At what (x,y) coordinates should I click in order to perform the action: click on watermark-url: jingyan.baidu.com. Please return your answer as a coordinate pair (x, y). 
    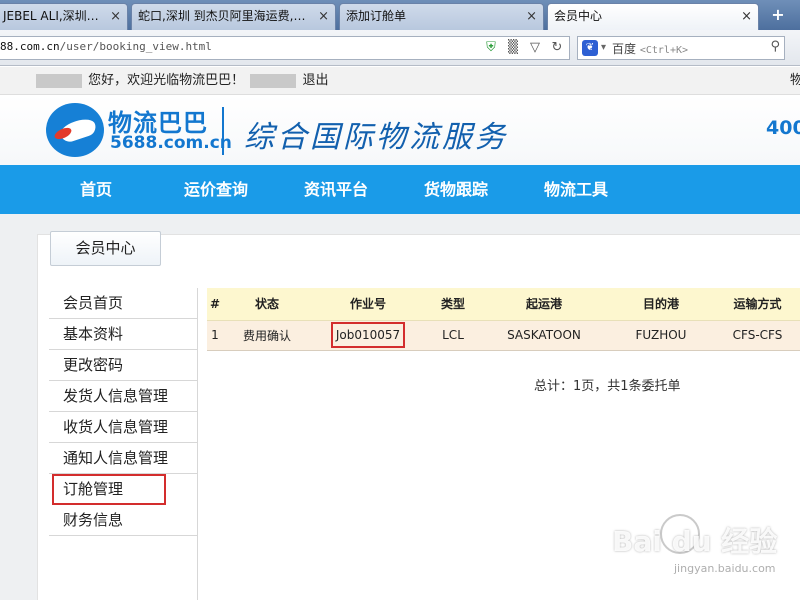
    Looking at the image, I should click on (725, 568).